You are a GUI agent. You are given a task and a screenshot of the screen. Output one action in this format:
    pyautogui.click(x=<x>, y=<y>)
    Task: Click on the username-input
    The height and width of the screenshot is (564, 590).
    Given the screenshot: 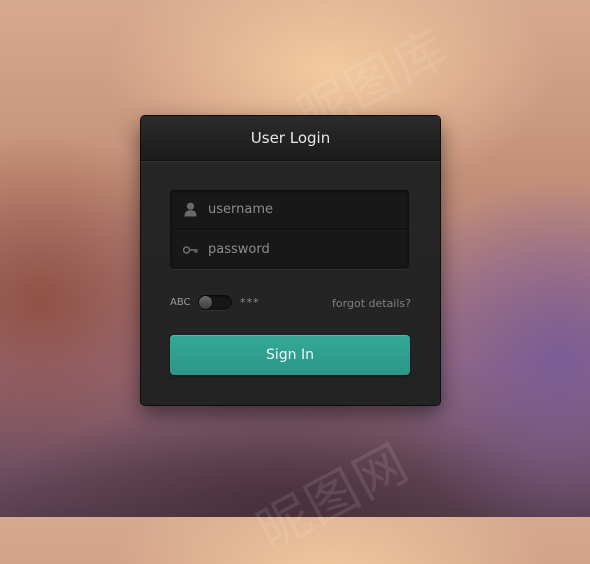 What is the action you would take?
    pyautogui.click(x=298, y=209)
    